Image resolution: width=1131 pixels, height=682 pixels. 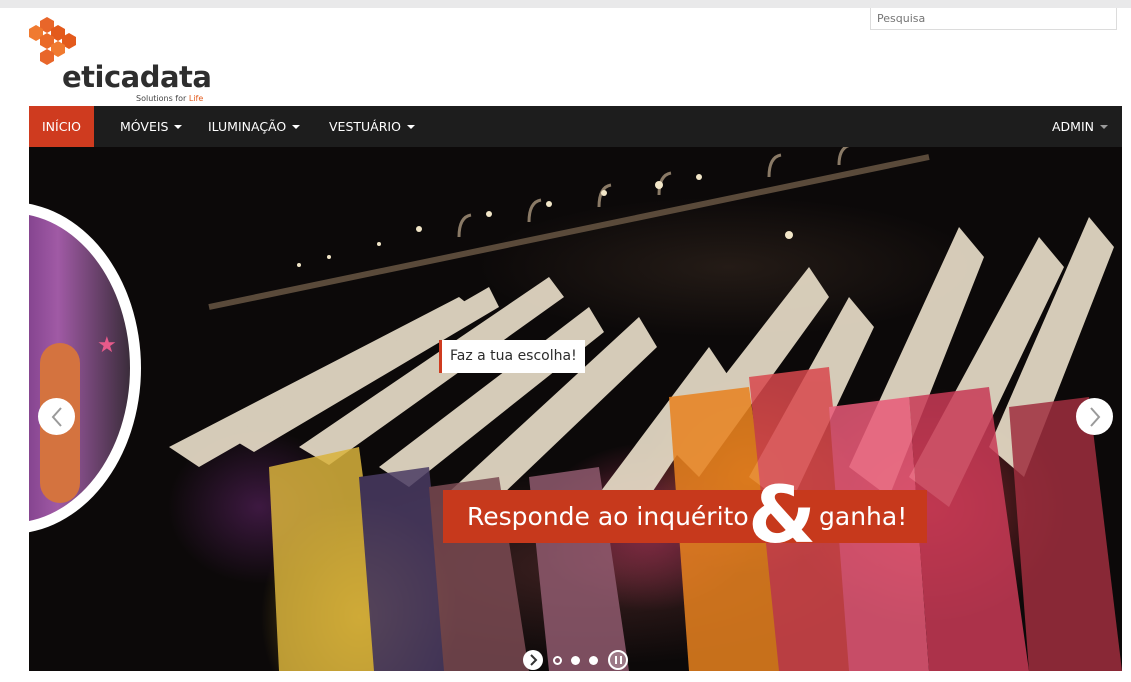 What do you see at coordinates (512, 356) in the screenshot?
I see `slide-tagline: Faz a tua escolha!` at bounding box center [512, 356].